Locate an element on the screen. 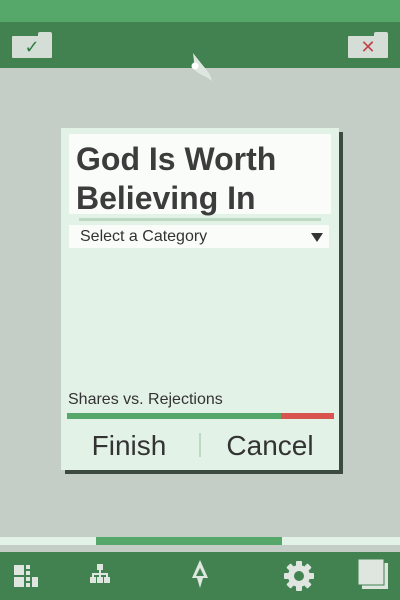 This screenshot has width=400, height=600. title-divider is located at coordinates (200, 219).